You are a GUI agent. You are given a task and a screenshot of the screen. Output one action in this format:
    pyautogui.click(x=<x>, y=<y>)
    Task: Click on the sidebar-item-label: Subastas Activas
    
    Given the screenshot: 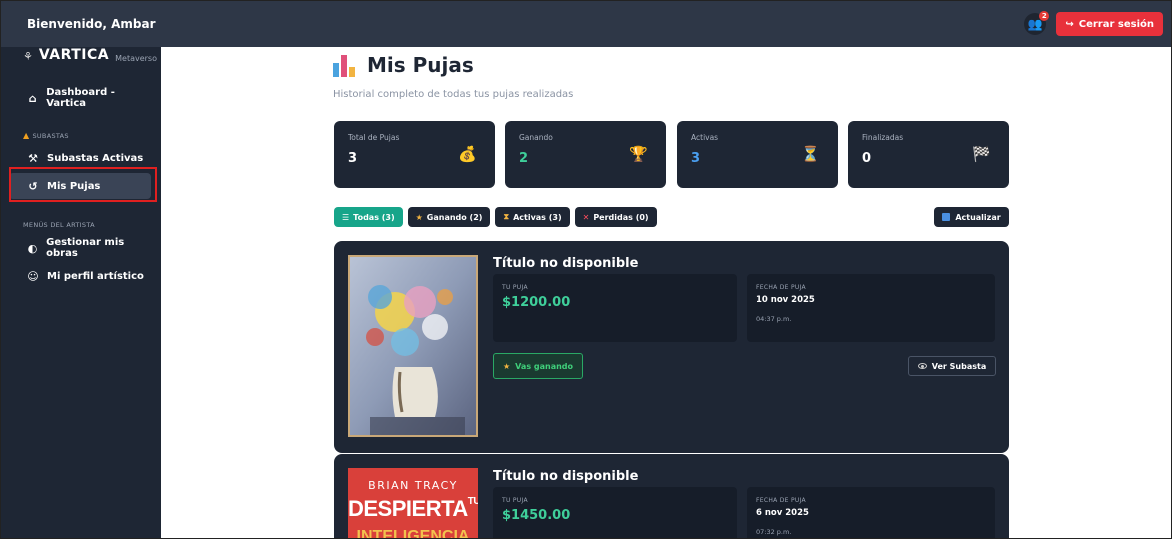 What is the action you would take?
    pyautogui.click(x=95, y=158)
    